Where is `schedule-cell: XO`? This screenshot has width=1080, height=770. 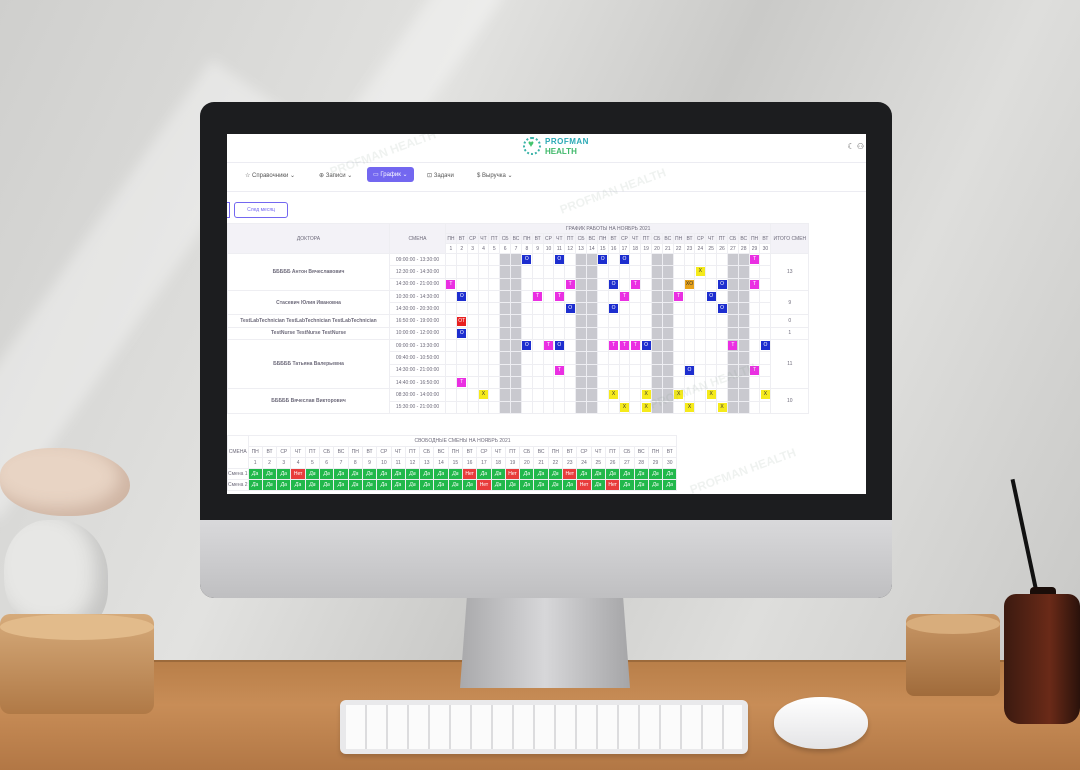 schedule-cell: XO is located at coordinates (689, 284).